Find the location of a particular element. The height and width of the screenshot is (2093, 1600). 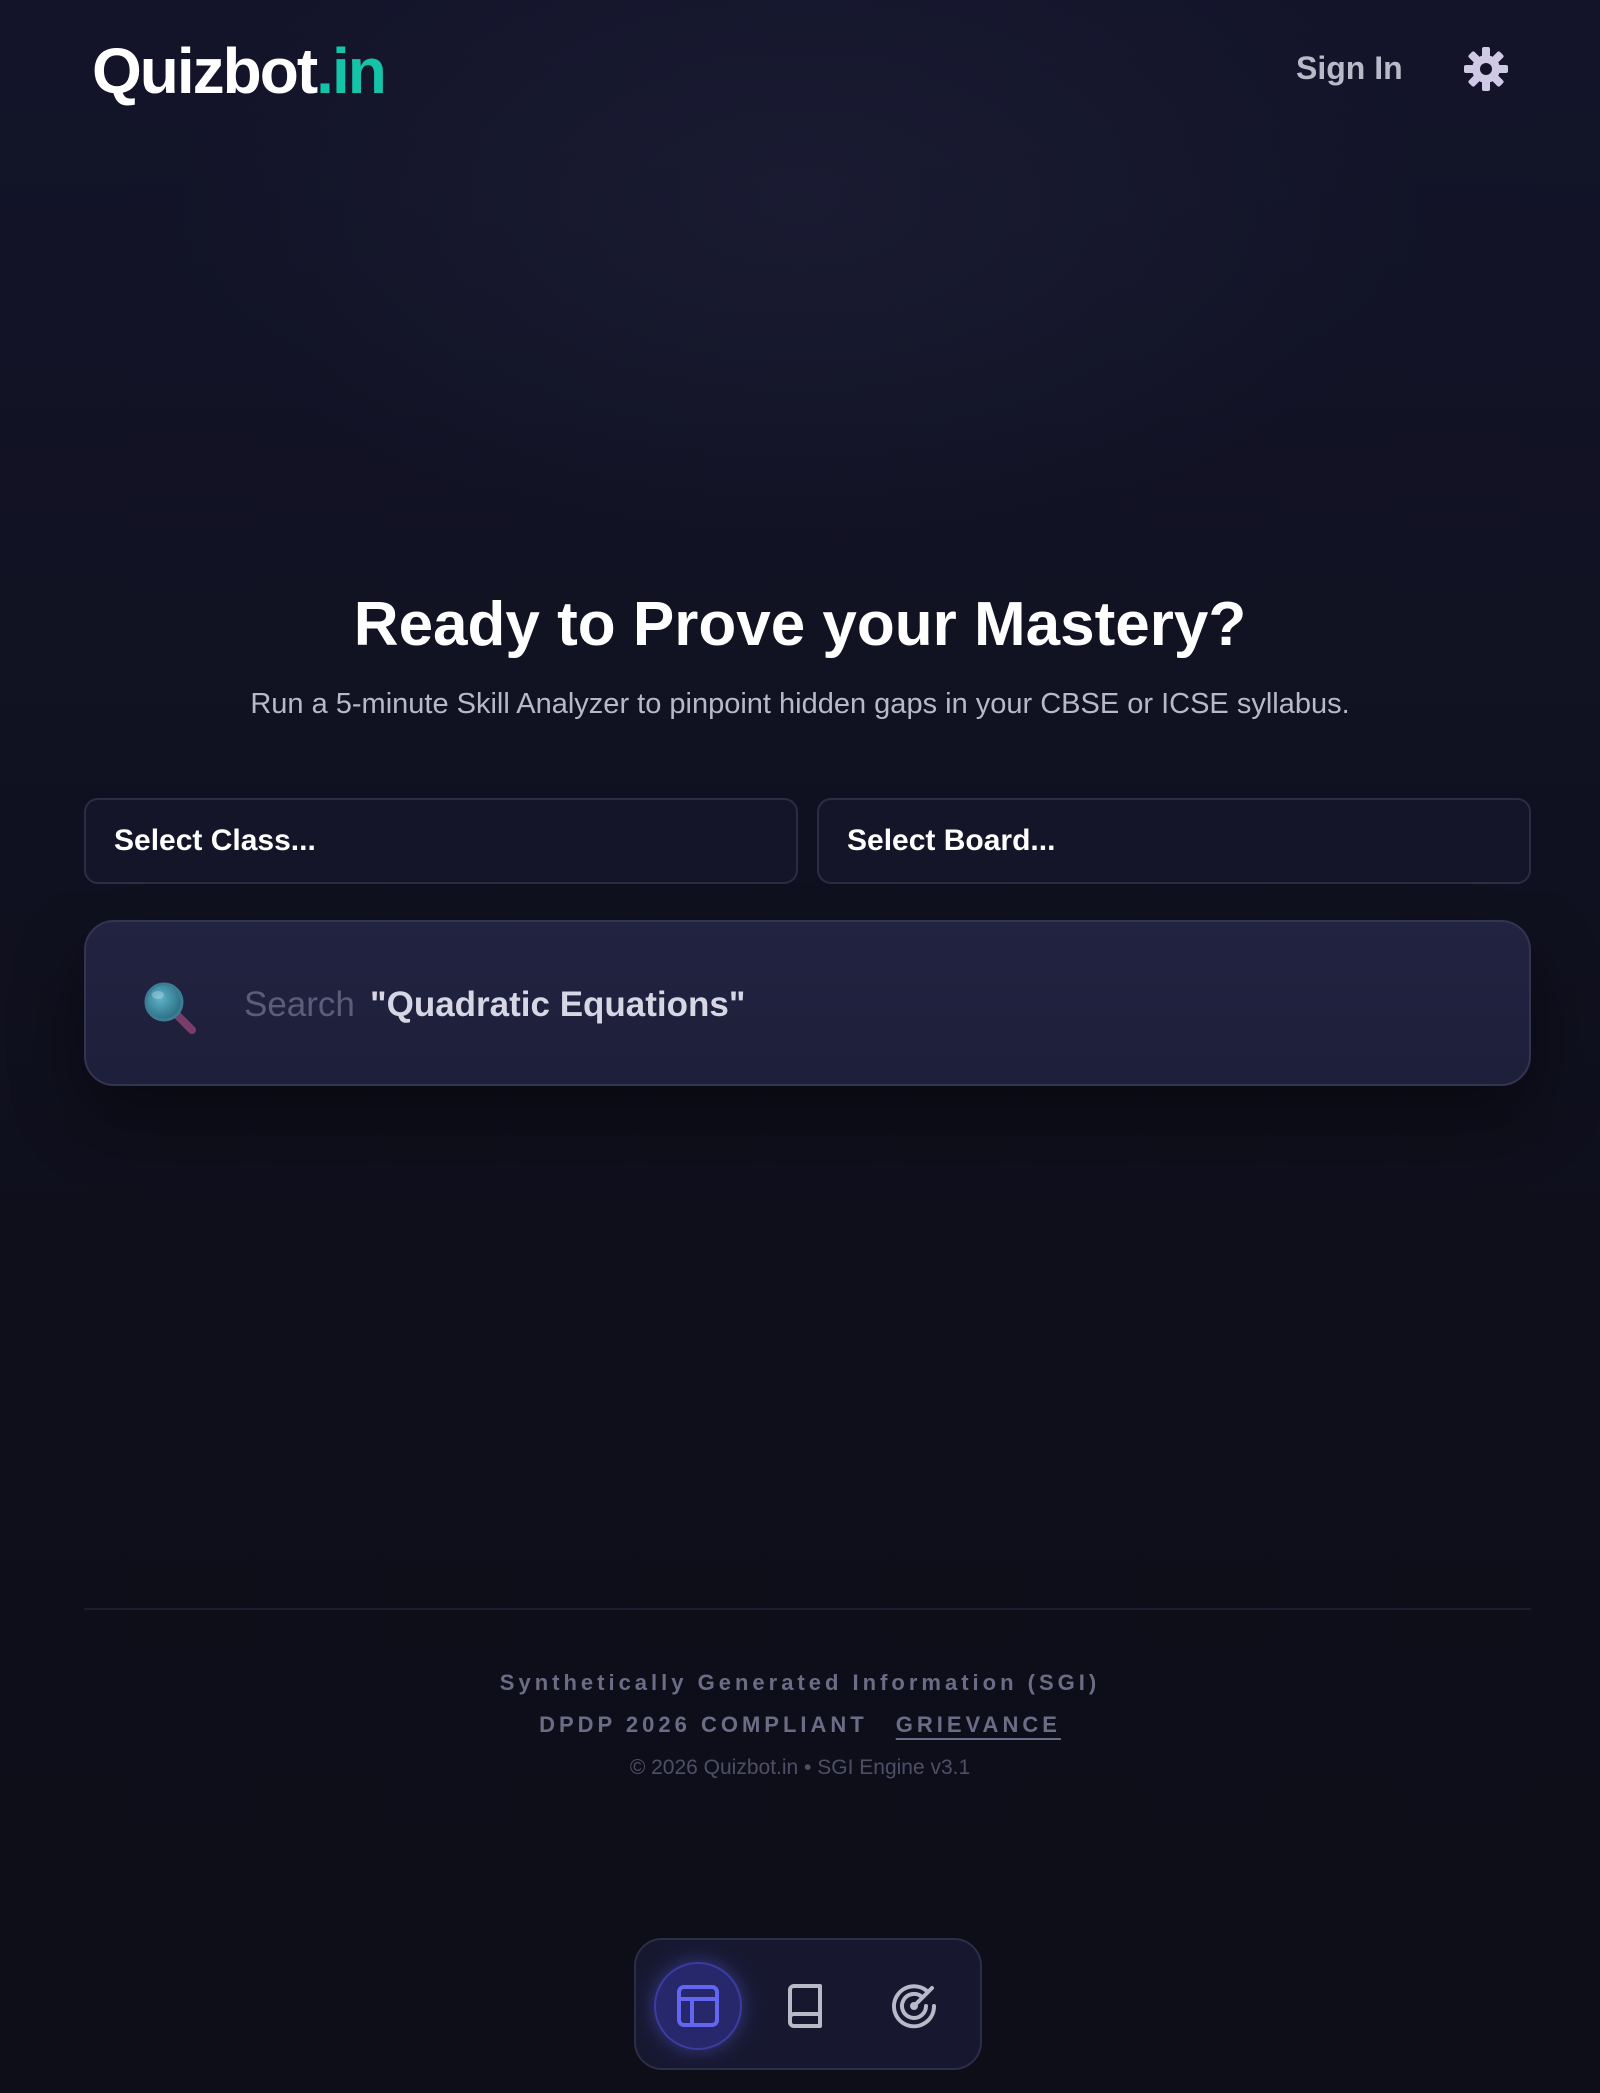

compliance-row: DPDP 2026 COMPLIANT GRIEVANCE is located at coordinates (800, 1725).